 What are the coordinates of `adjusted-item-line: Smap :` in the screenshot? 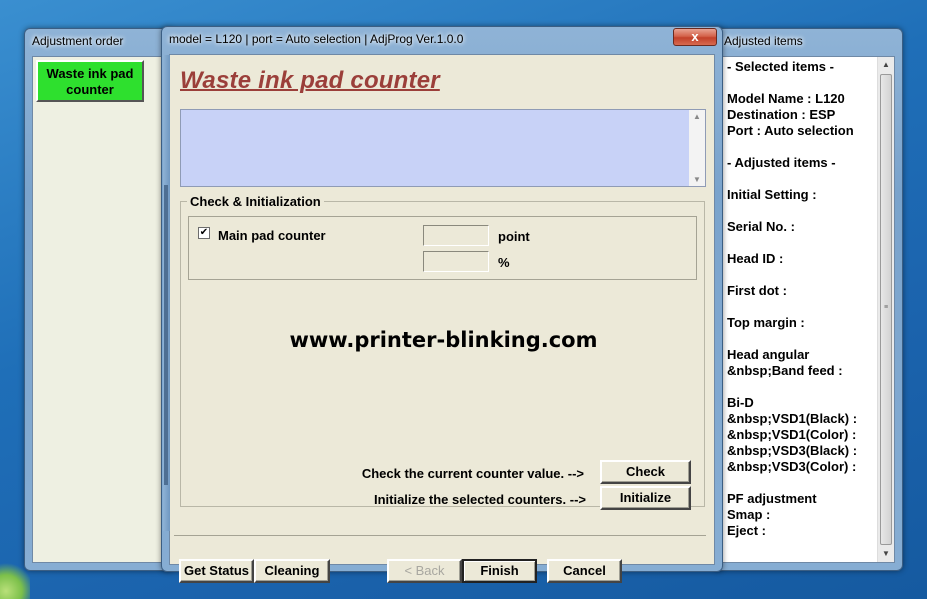 It's located at (749, 514).